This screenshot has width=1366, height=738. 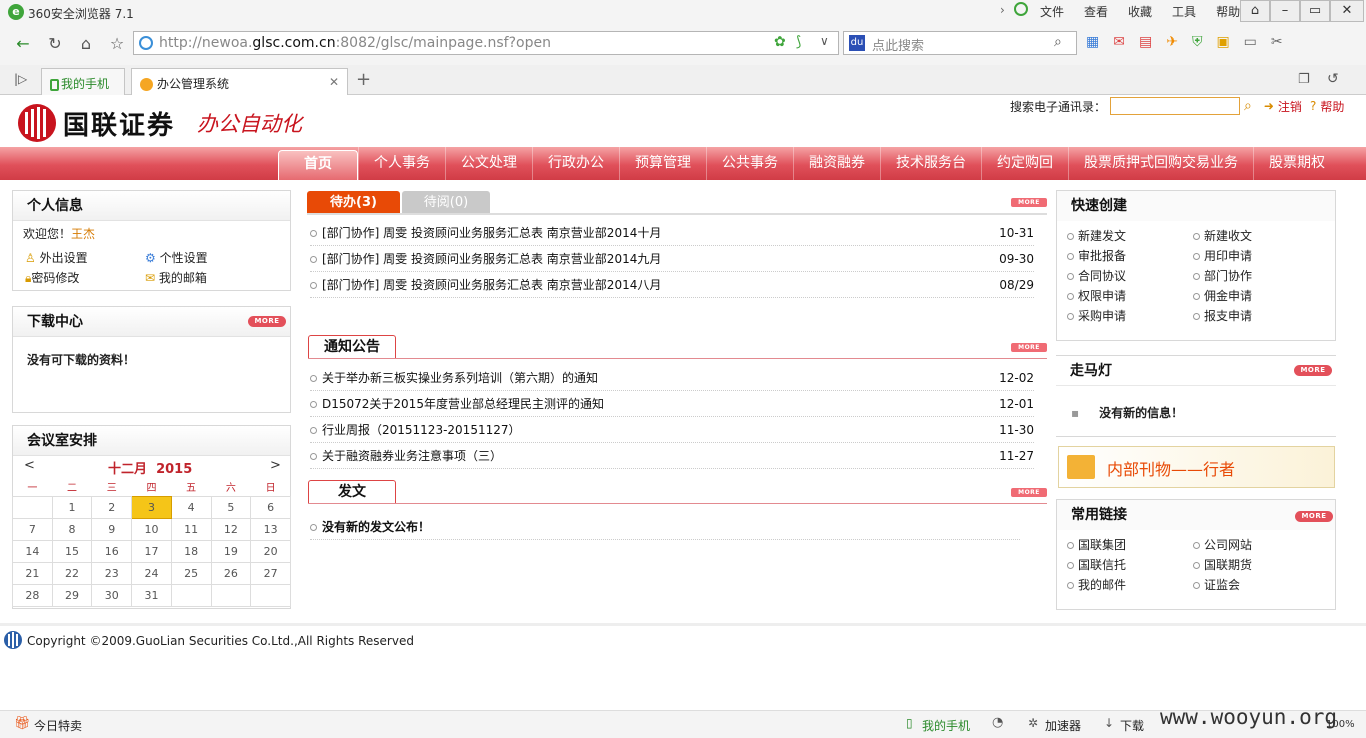 What do you see at coordinates (72, 507) in the screenshot?
I see `calendar-day: 1` at bounding box center [72, 507].